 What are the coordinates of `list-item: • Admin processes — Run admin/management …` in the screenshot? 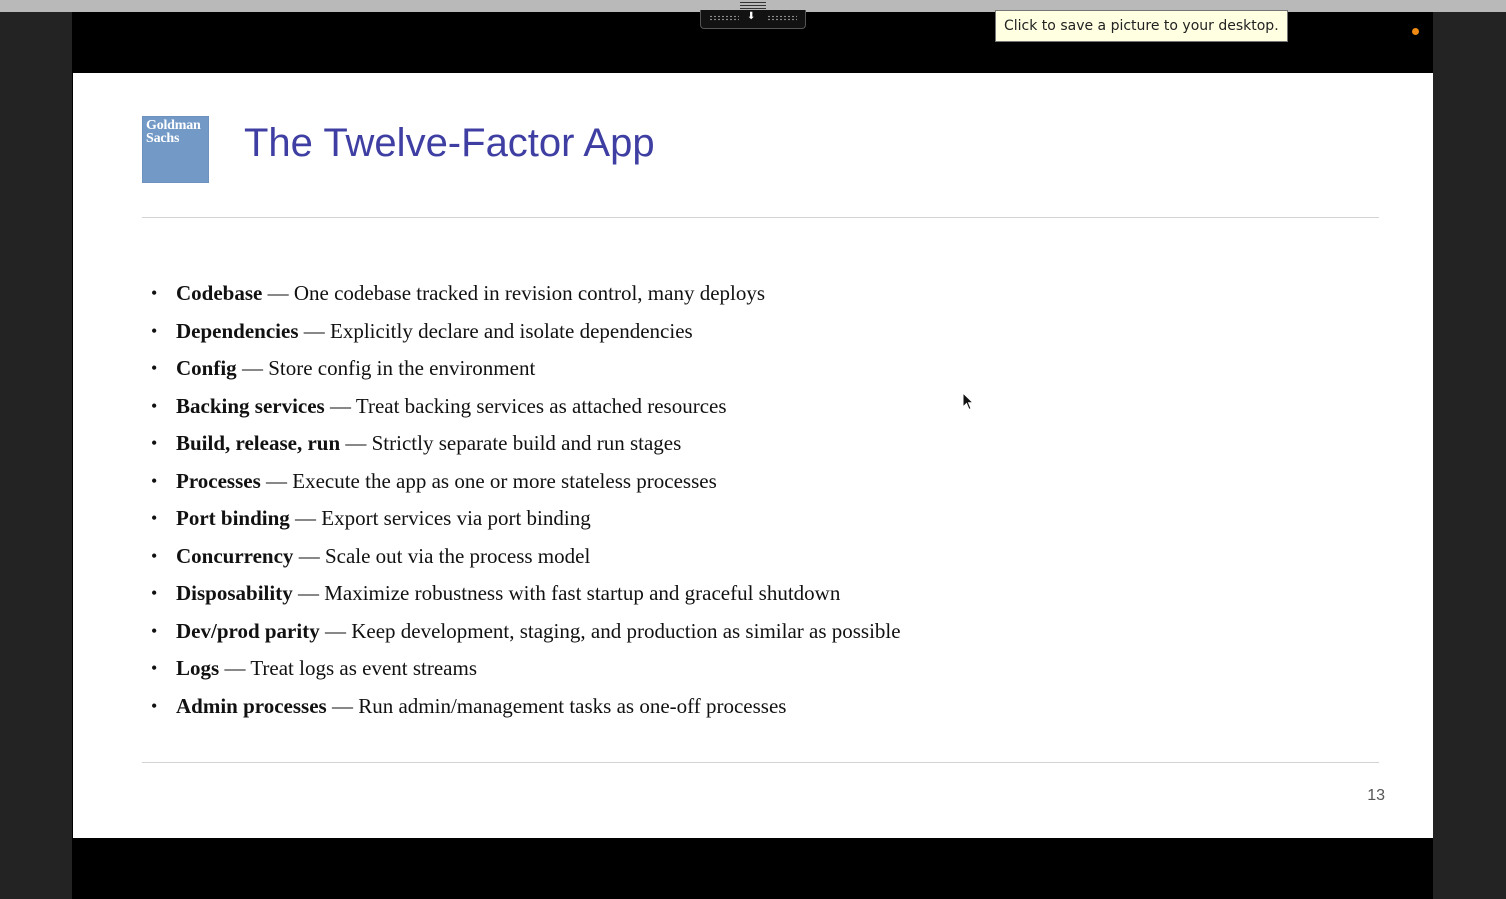 It's located at (526, 707).